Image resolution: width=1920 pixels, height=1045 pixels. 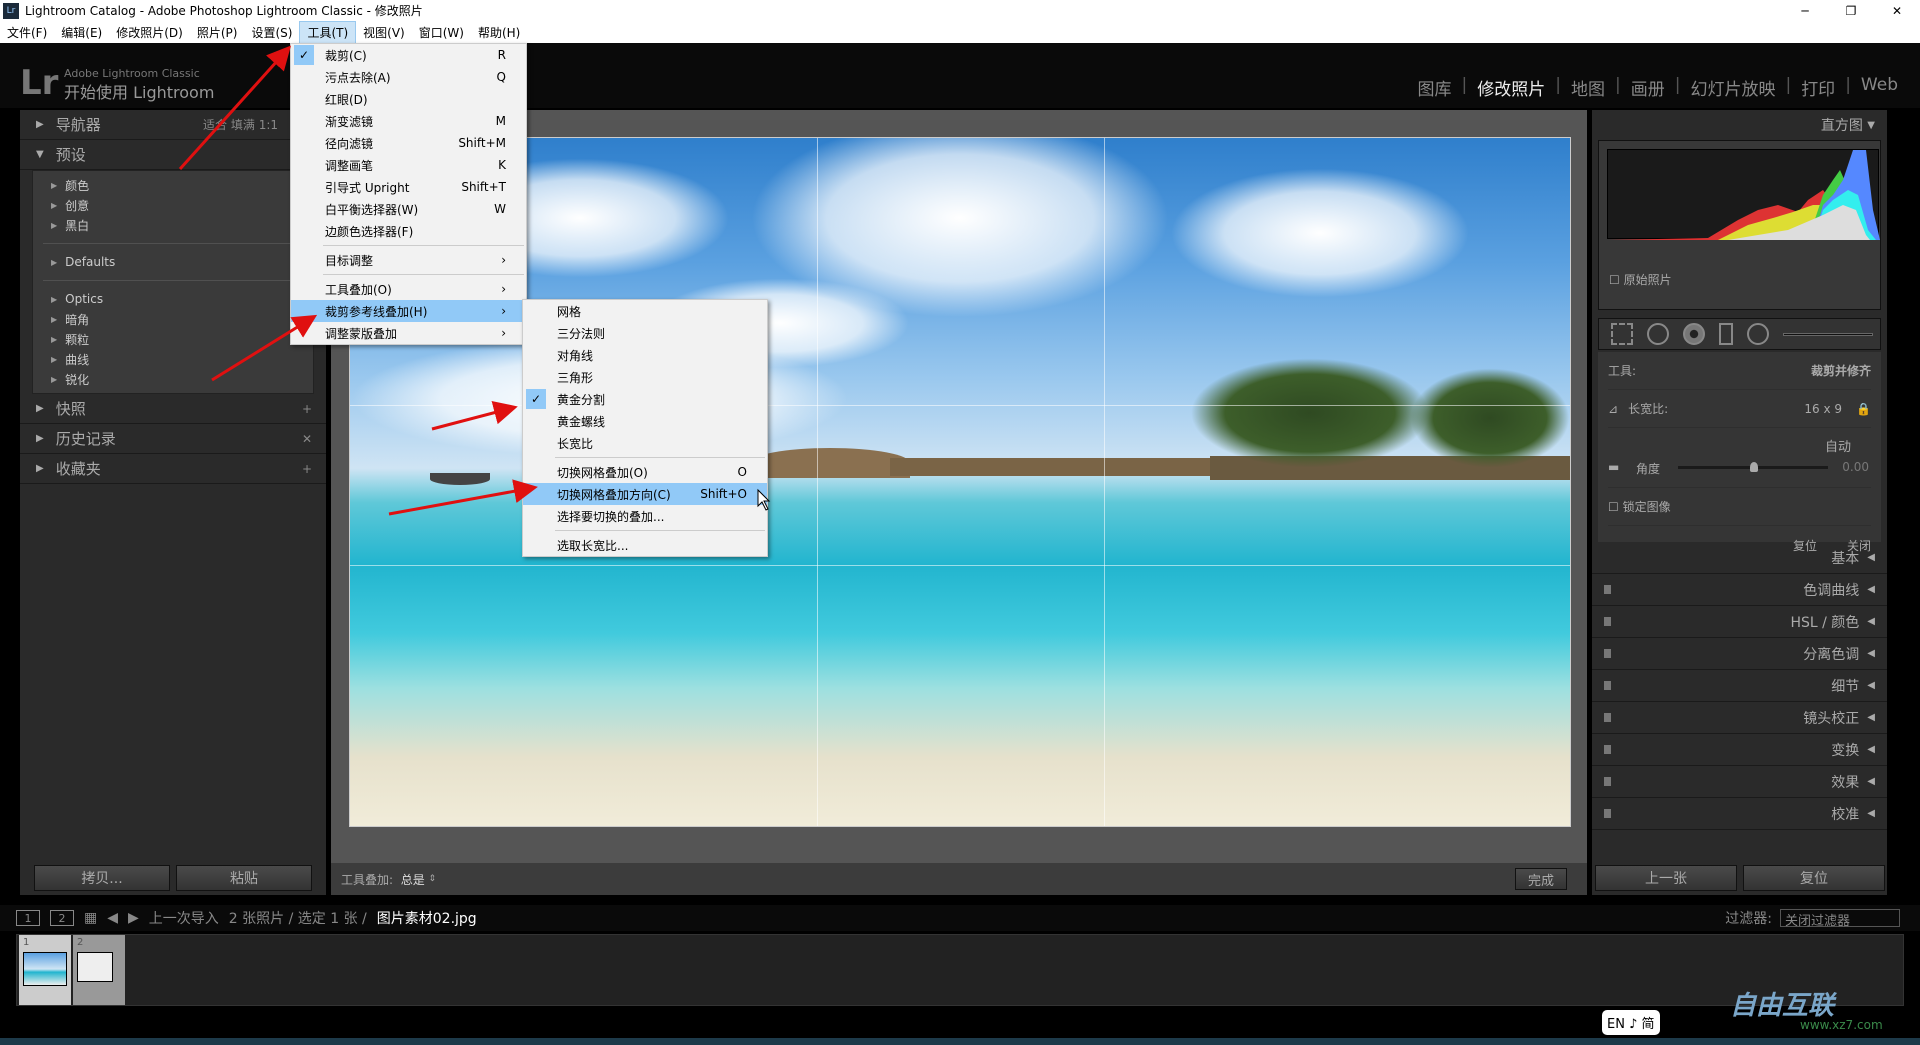 What do you see at coordinates (1753, 467) in the screenshot?
I see `angle-slider` at bounding box center [1753, 467].